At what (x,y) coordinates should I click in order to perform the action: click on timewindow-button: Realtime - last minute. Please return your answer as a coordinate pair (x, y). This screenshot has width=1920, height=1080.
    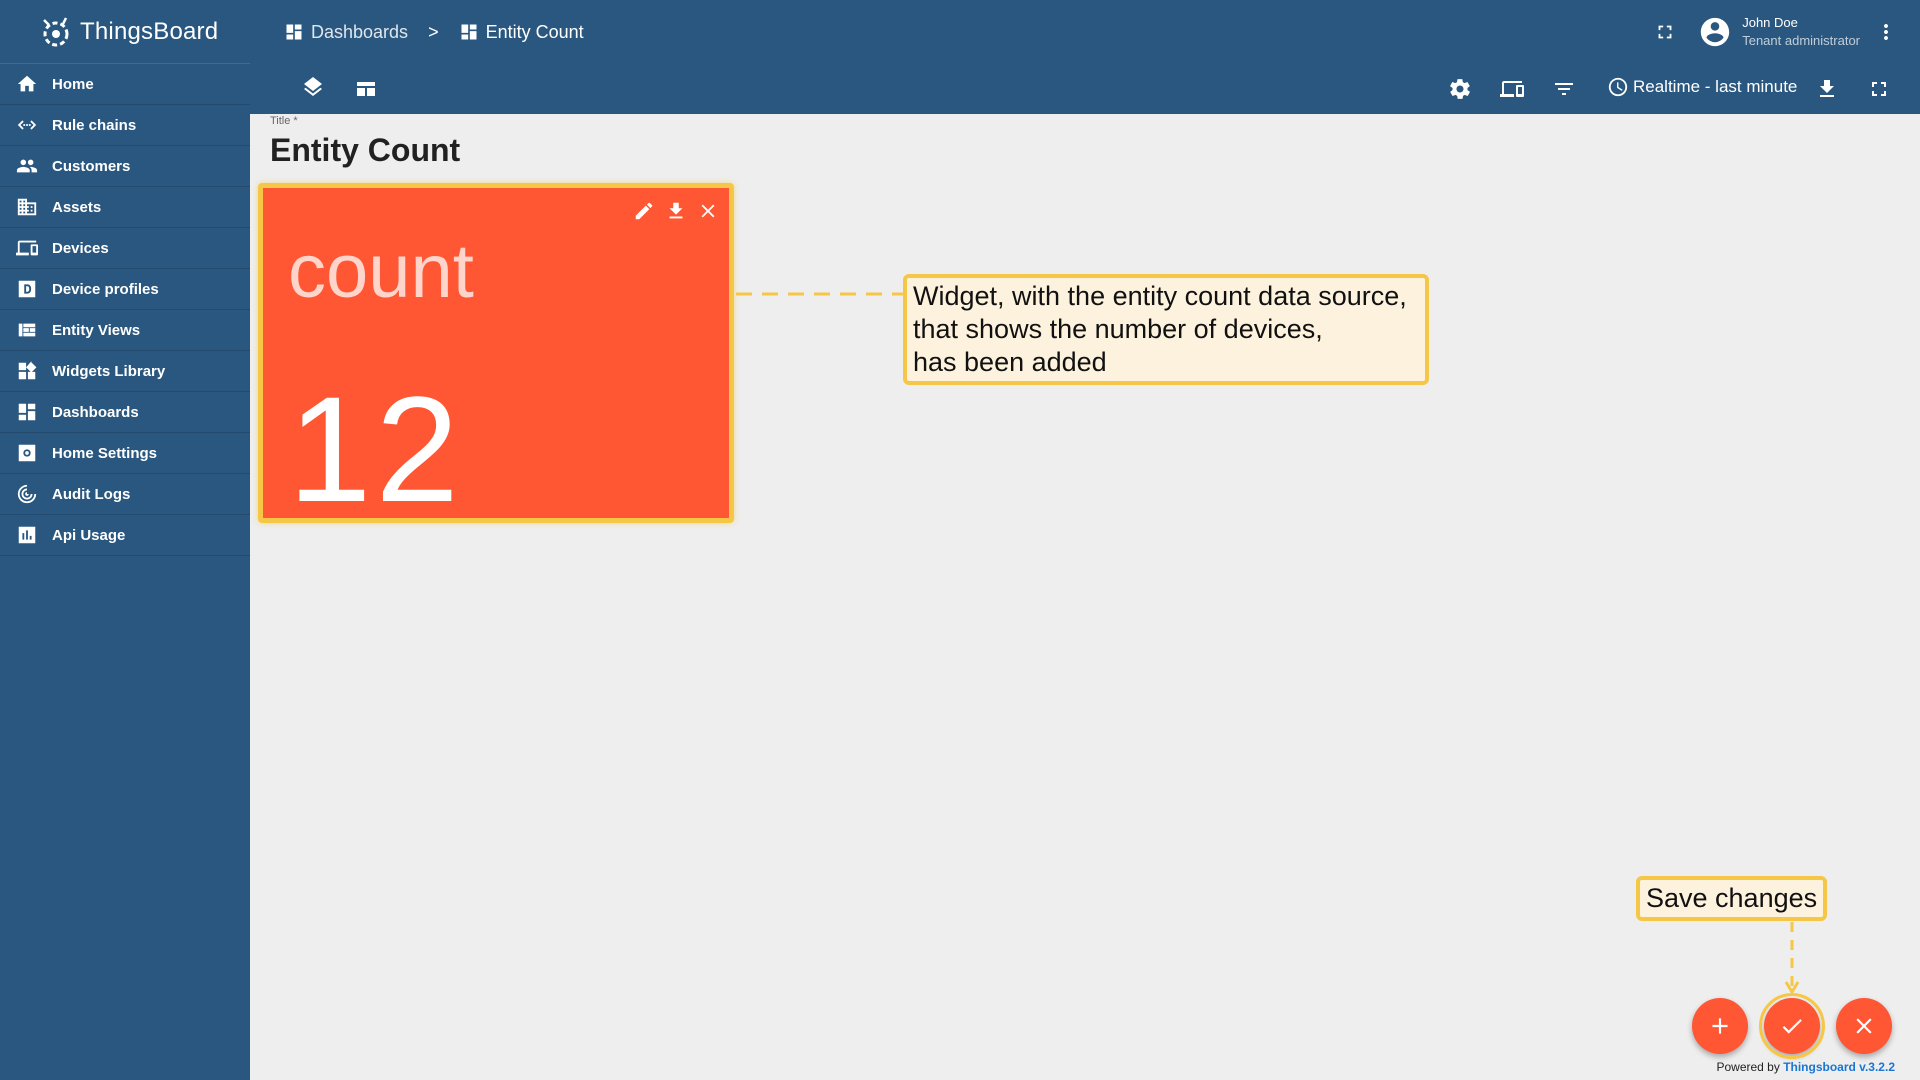
    Looking at the image, I should click on (1702, 87).